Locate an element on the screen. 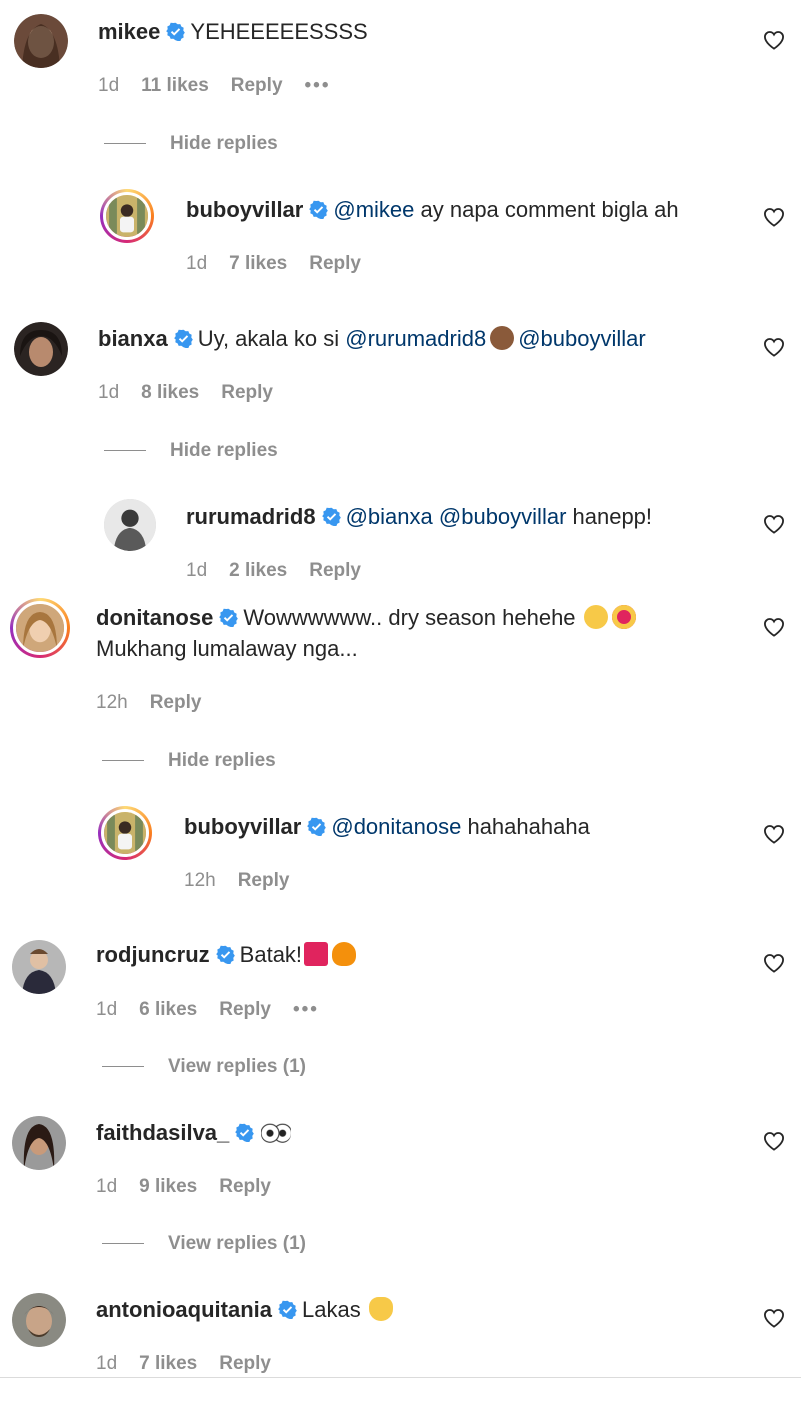  comment-text: Wowwwwww.. dry season hehehe is located at coordinates (409, 617).